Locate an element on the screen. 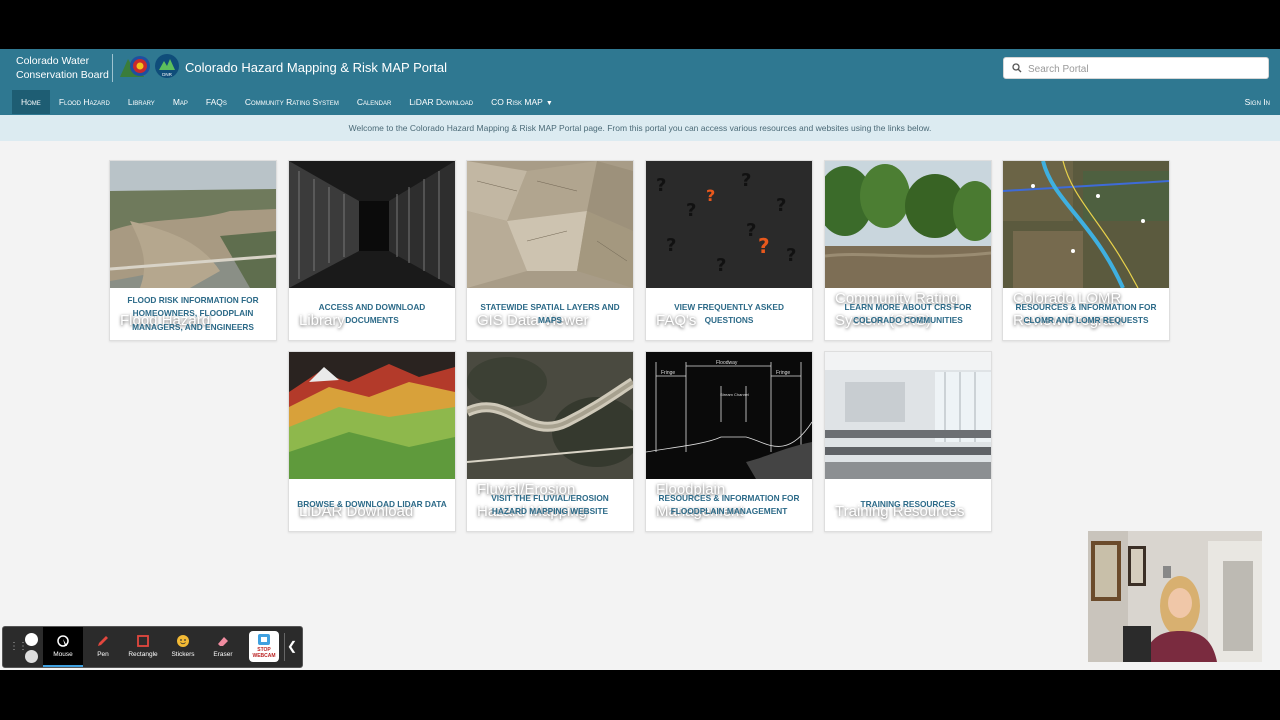  svg-text: DNR is located at coordinates (167, 74).